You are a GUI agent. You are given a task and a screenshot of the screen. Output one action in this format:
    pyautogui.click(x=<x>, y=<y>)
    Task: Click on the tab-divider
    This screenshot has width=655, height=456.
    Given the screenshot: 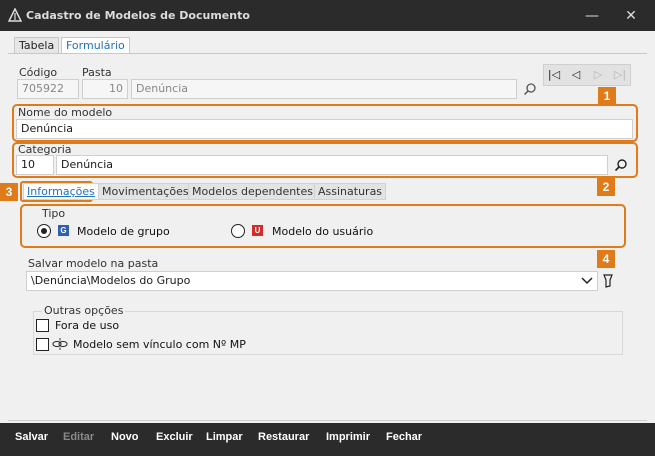 What is the action you would take?
    pyautogui.click(x=327, y=53)
    